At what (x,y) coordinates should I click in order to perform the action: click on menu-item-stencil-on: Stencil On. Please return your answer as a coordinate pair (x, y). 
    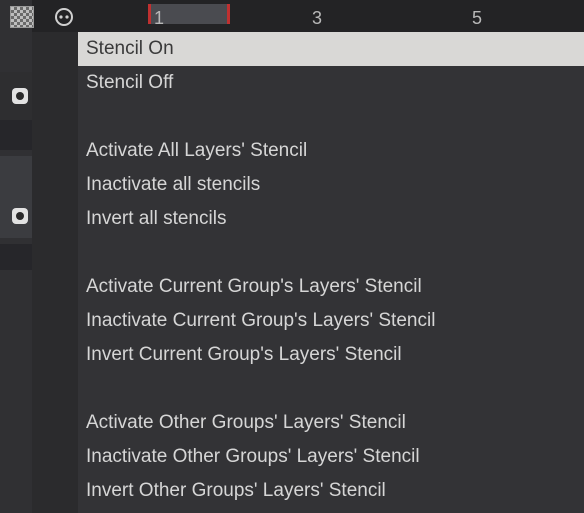
    Looking at the image, I should click on (331, 49).